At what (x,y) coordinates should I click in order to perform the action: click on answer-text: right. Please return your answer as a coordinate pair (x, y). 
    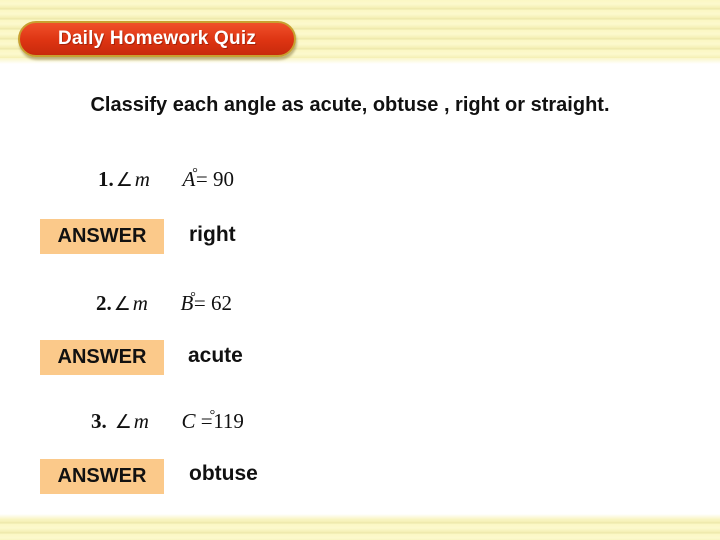
    Looking at the image, I should click on (212, 234).